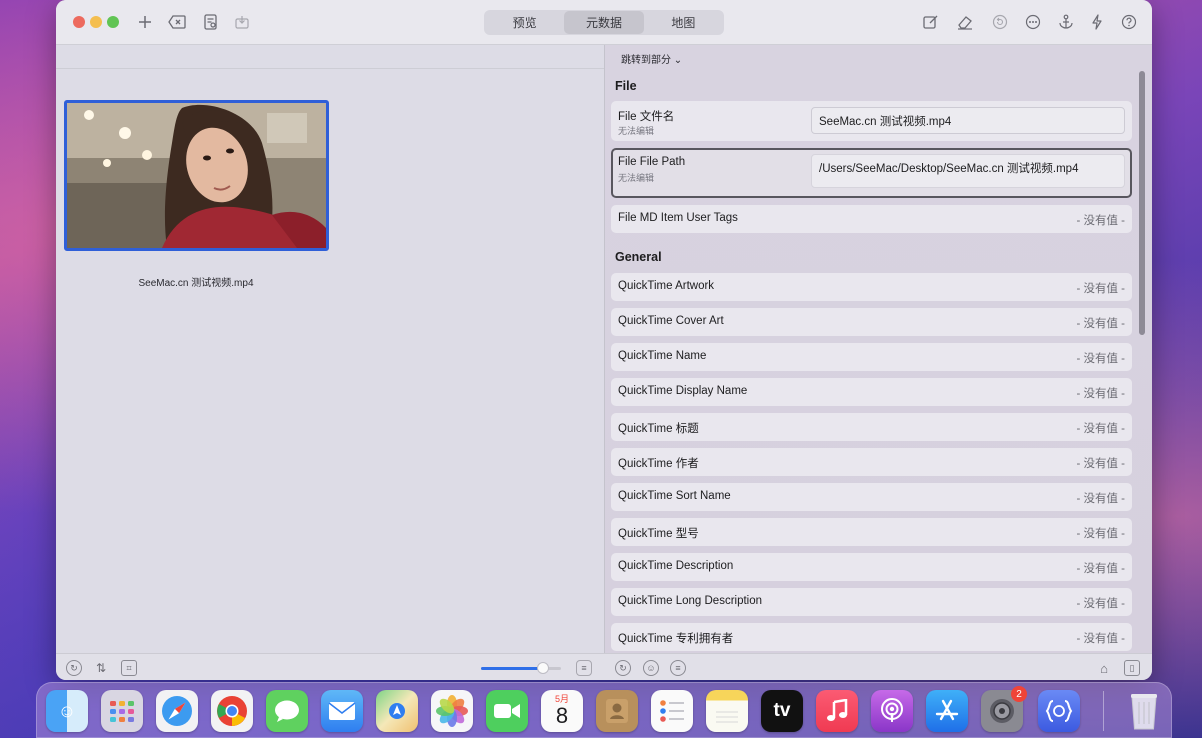 This screenshot has width=1202, height=738. I want to click on mail-icon, so click(342, 711).